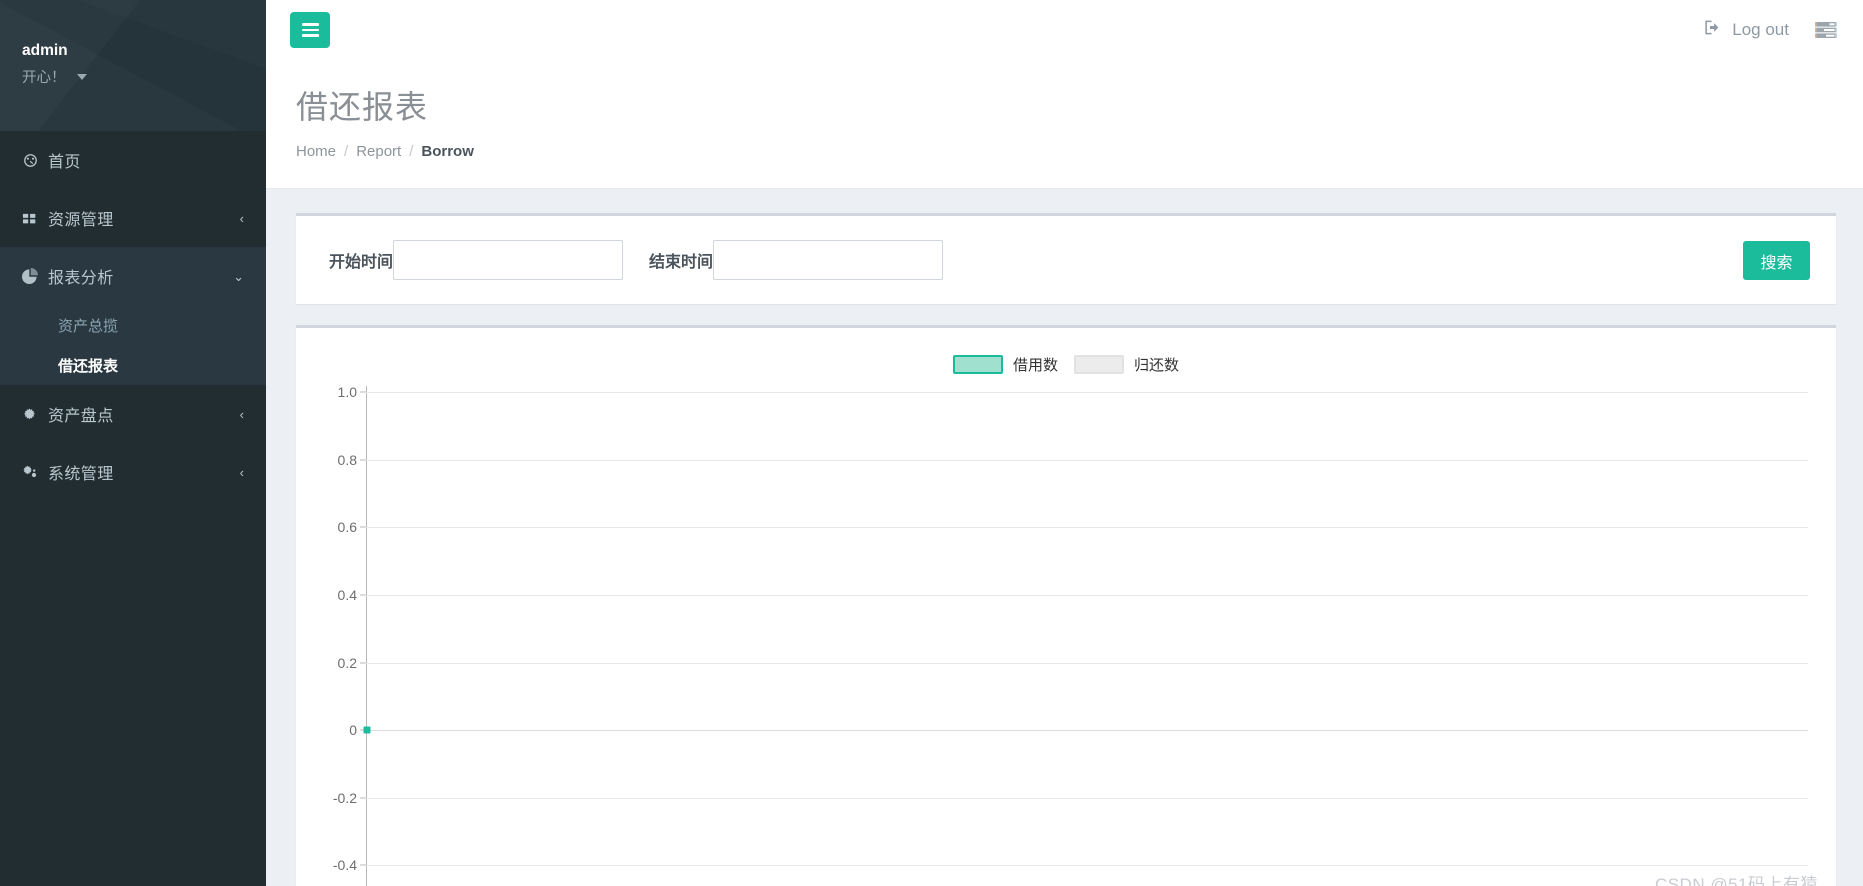 The width and height of the screenshot is (1863, 886). What do you see at coordinates (144, 76) in the screenshot?
I see `sidebar-user-status: 开心！` at bounding box center [144, 76].